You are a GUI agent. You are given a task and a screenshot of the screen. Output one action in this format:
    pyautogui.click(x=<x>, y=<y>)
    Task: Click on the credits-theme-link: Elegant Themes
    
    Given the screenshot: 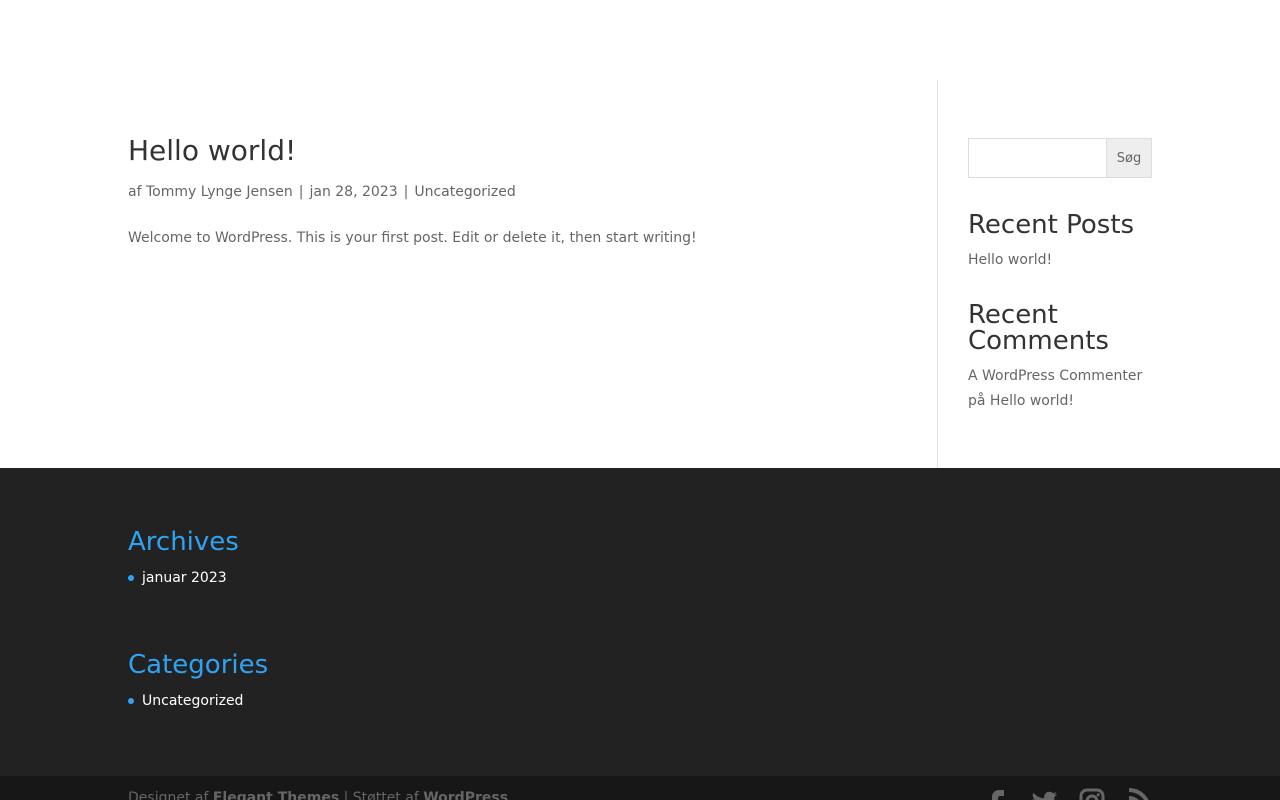 What is the action you would take?
    pyautogui.click(x=276, y=795)
    